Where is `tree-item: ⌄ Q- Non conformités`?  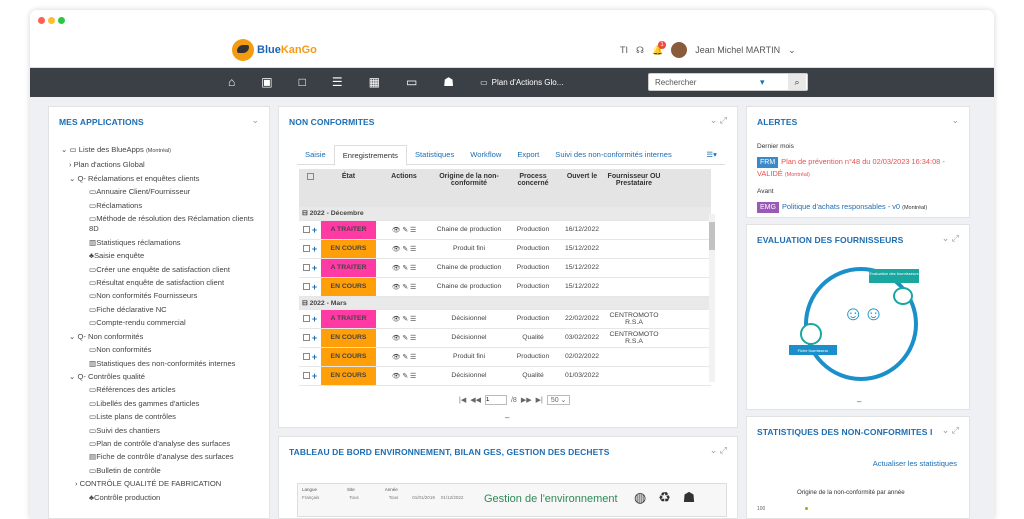
tree-item: ⌄ Q- Non conformités is located at coordinates (157, 336).